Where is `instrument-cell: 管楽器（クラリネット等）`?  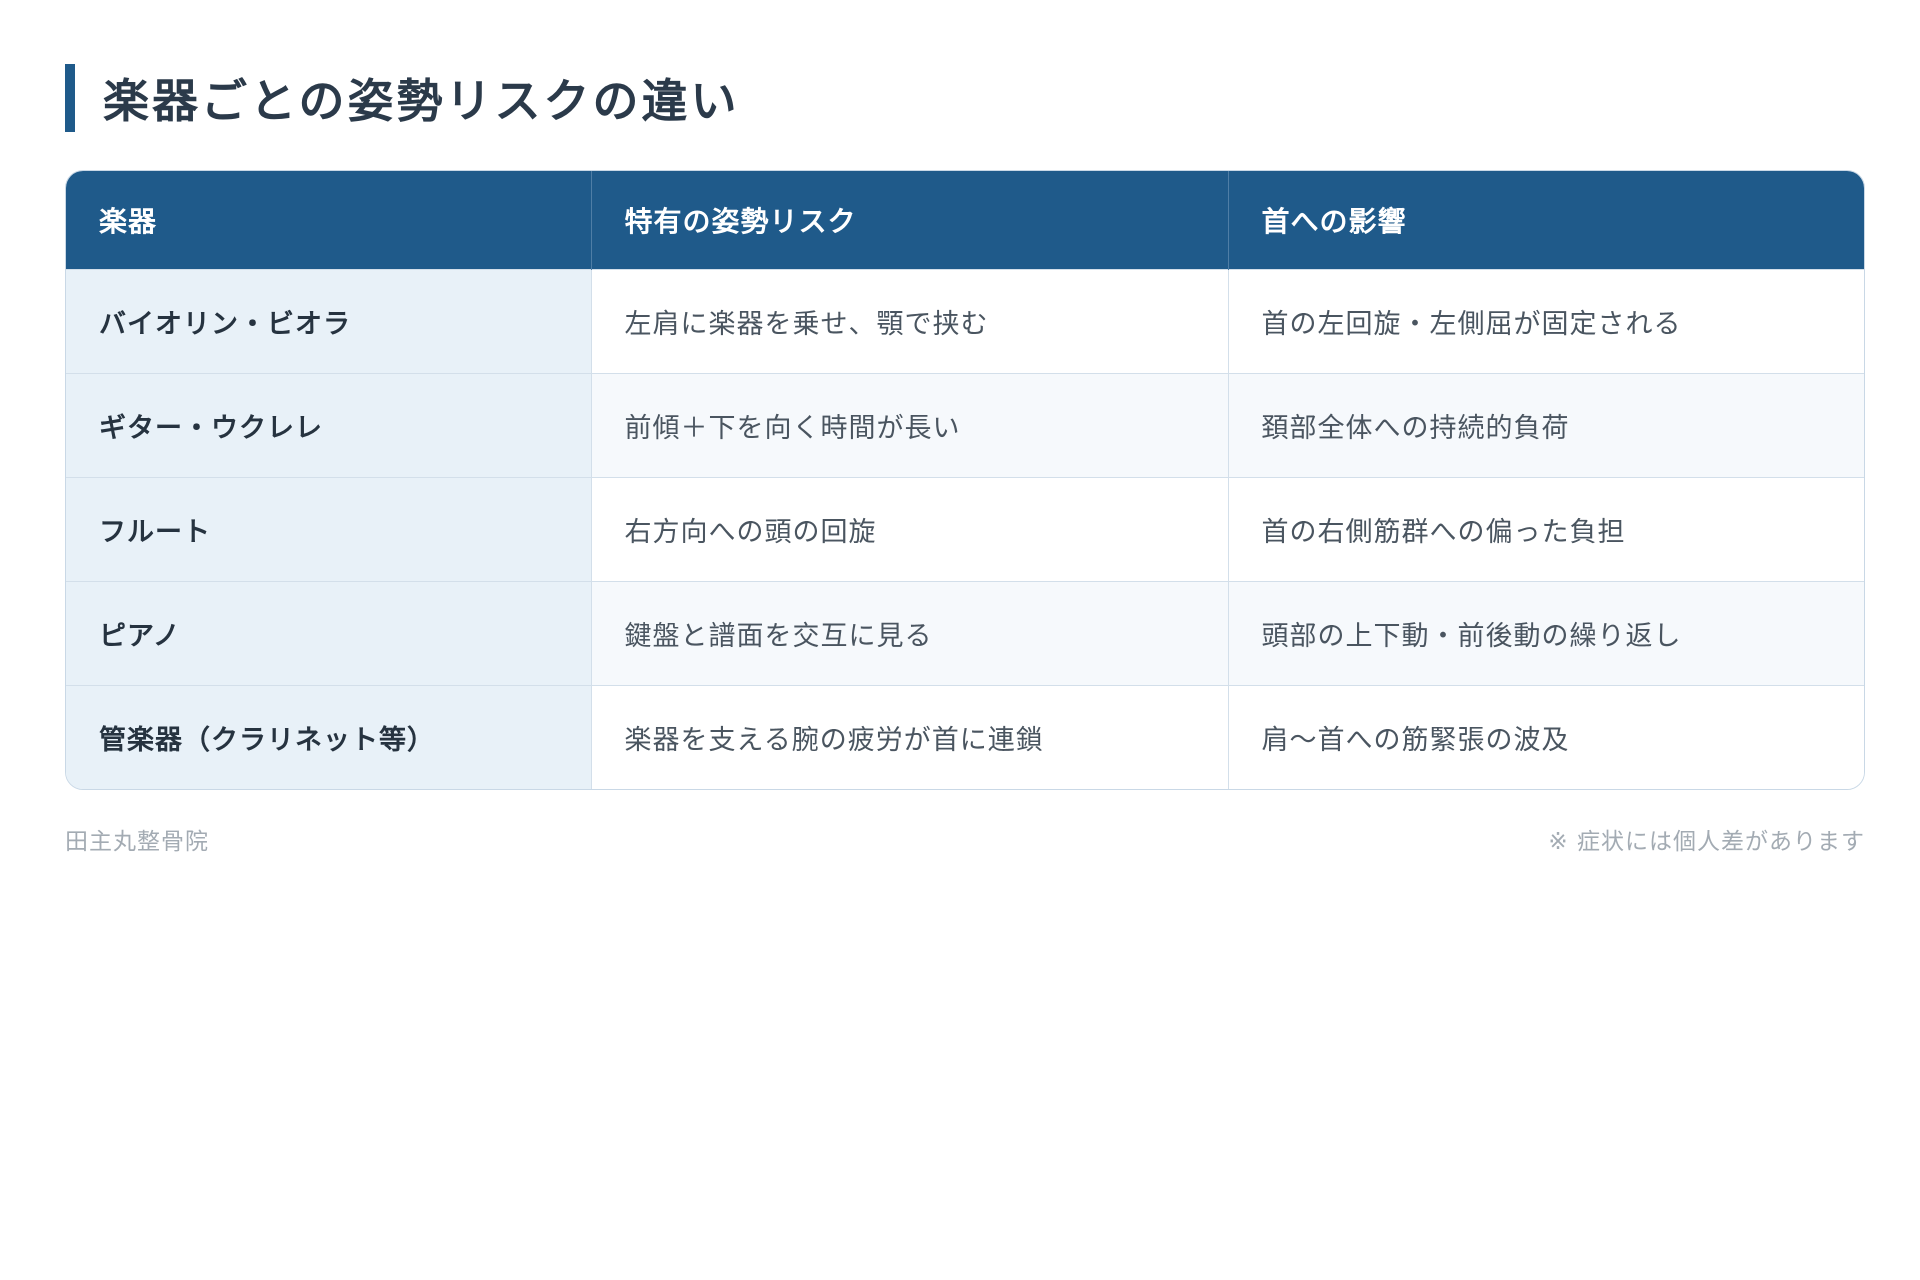
instrument-cell: 管楽器（クラリネット等） is located at coordinates (328, 737).